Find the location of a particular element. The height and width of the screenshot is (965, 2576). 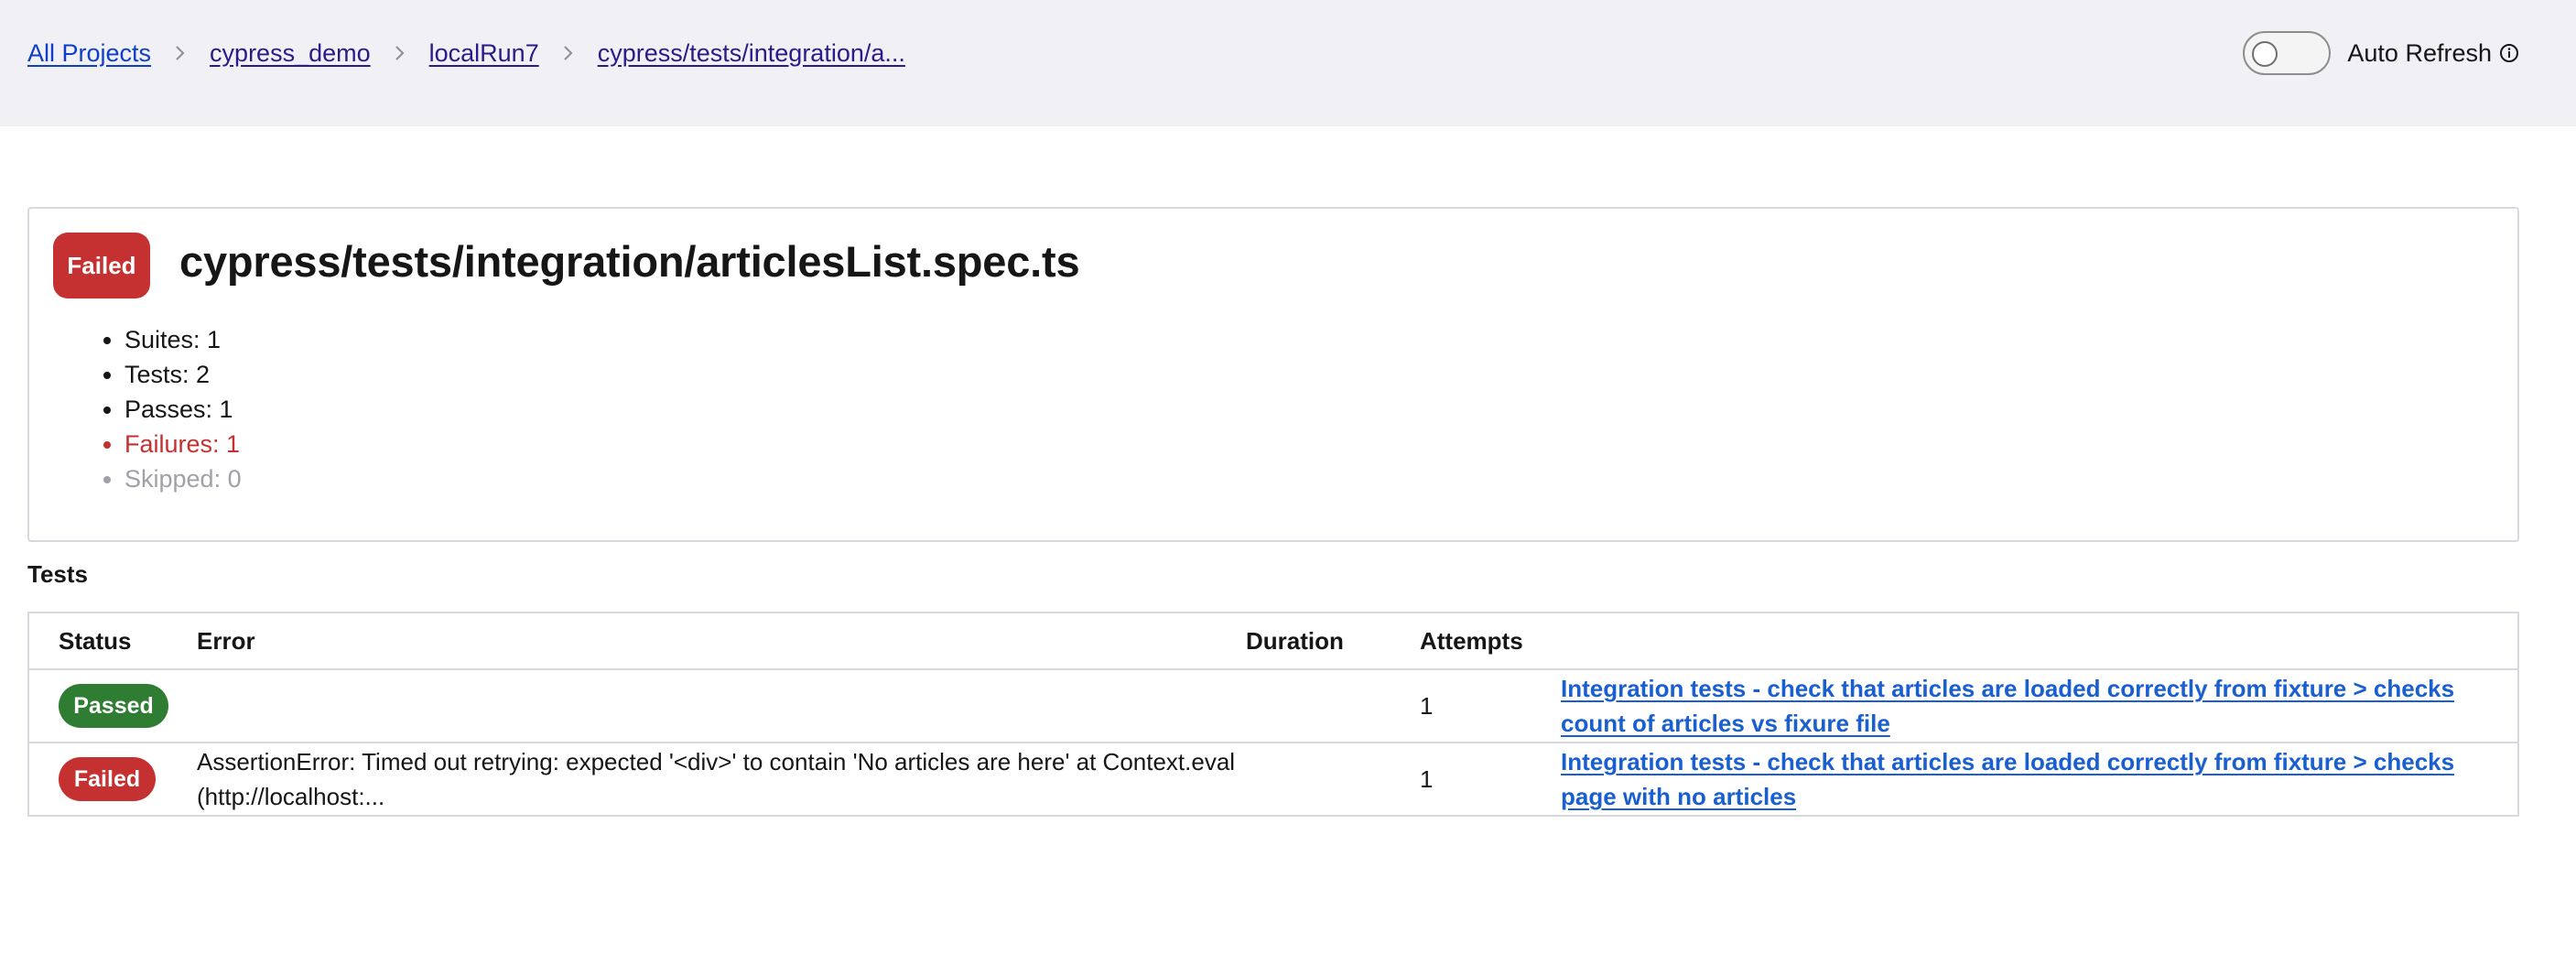

tests-heading: Tests is located at coordinates (58, 574).